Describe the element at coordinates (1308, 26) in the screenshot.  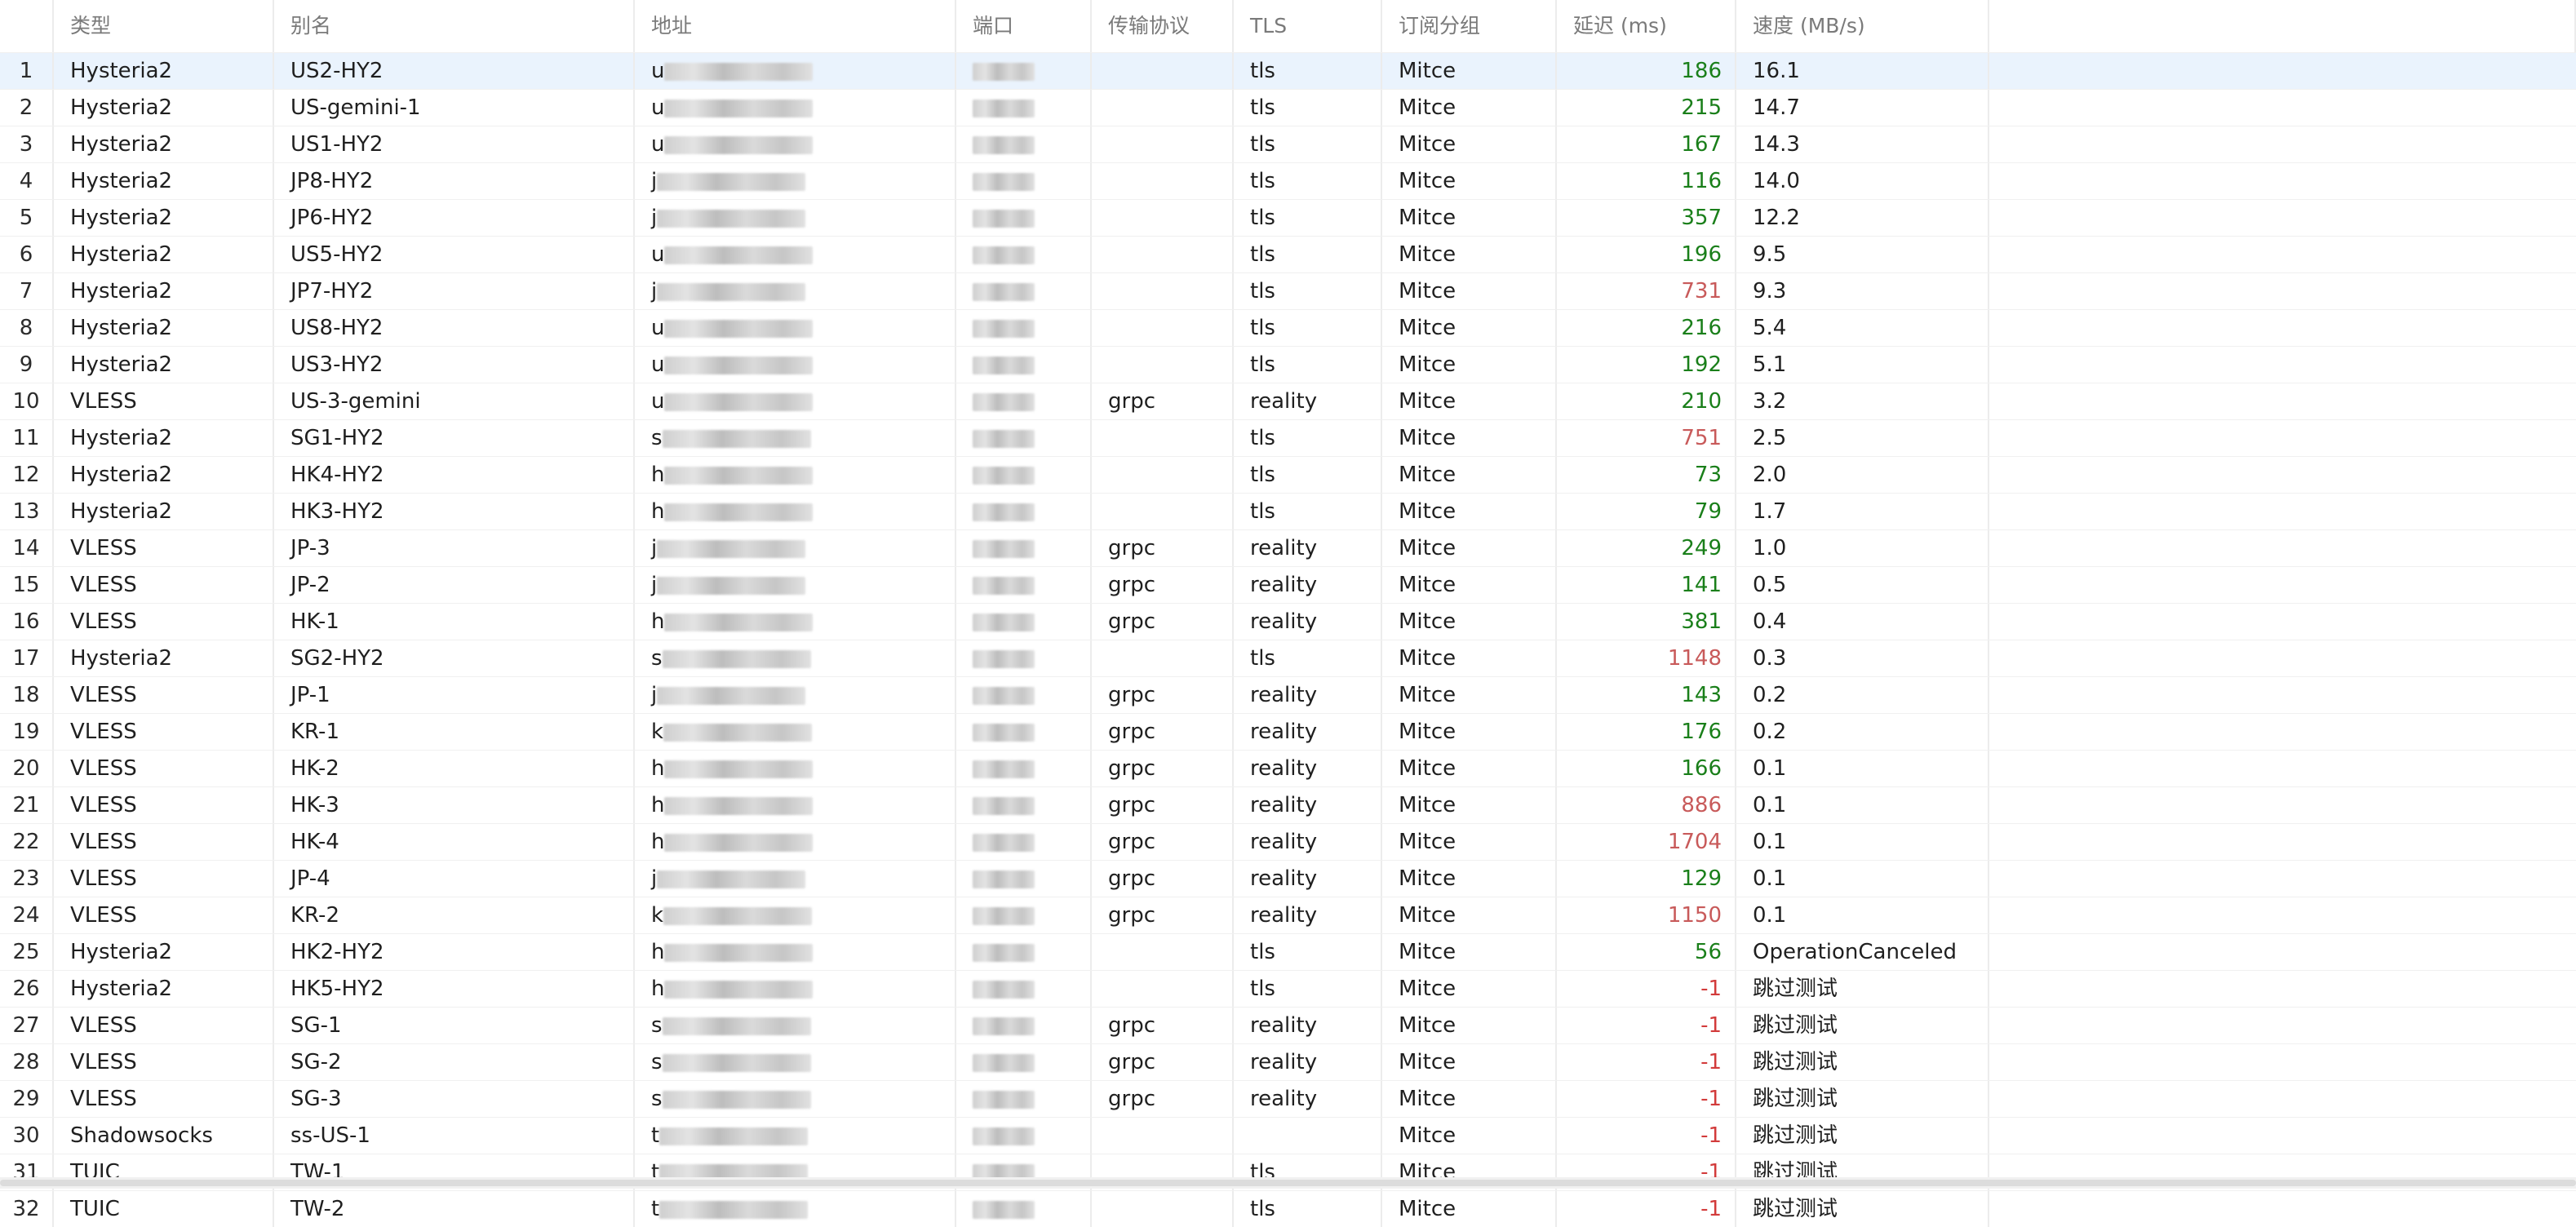
I see `column-header-tls: TLS` at that location.